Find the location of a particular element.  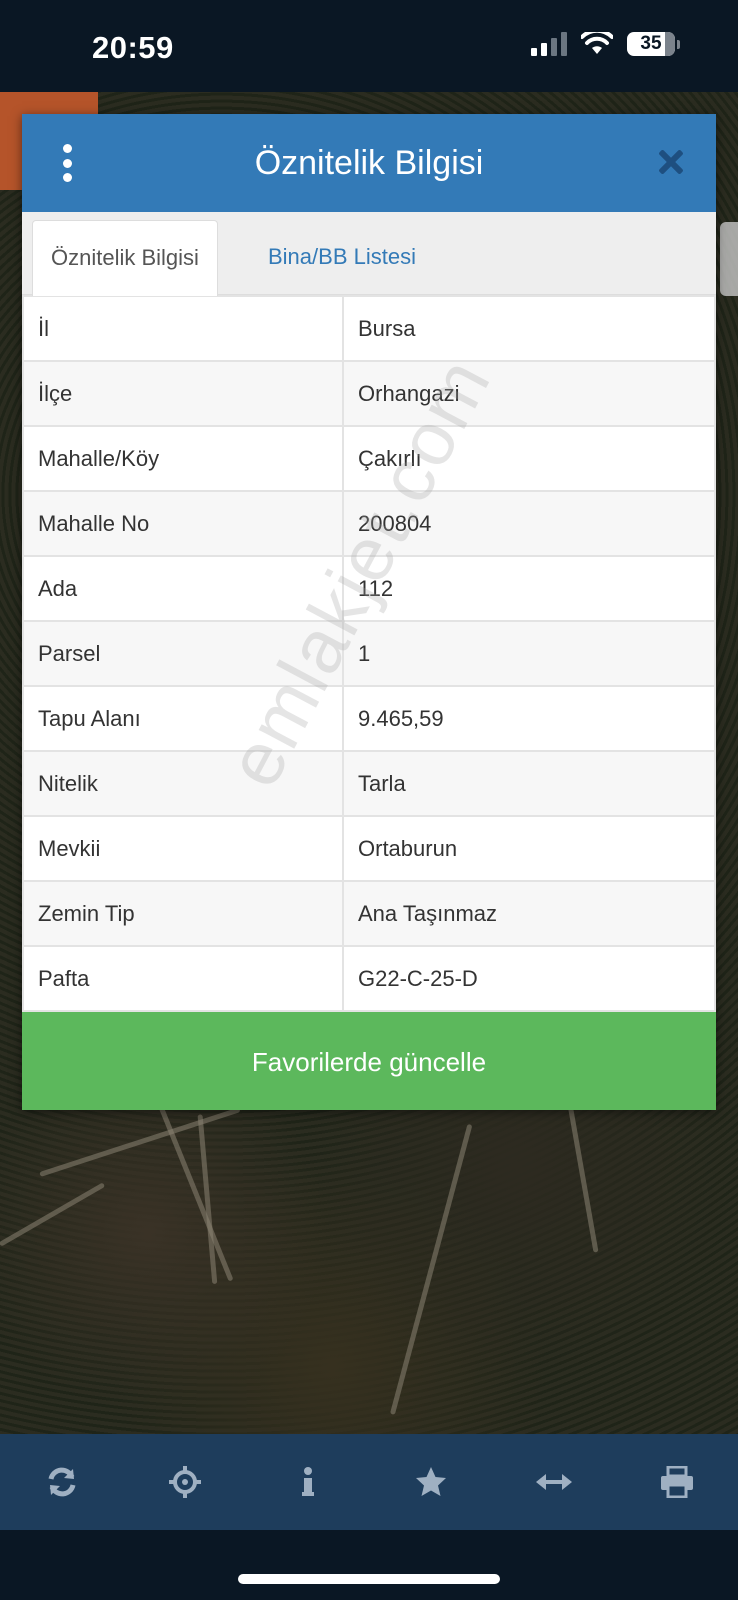

attribute-key: İlçe is located at coordinates (183, 393).